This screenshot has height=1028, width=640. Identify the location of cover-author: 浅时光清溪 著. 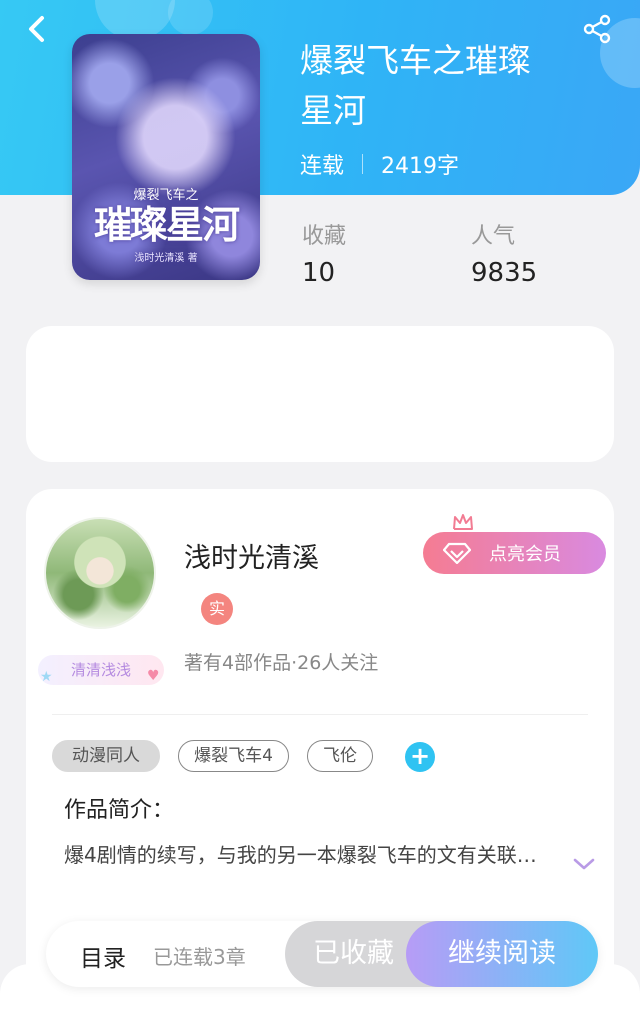
(166, 258).